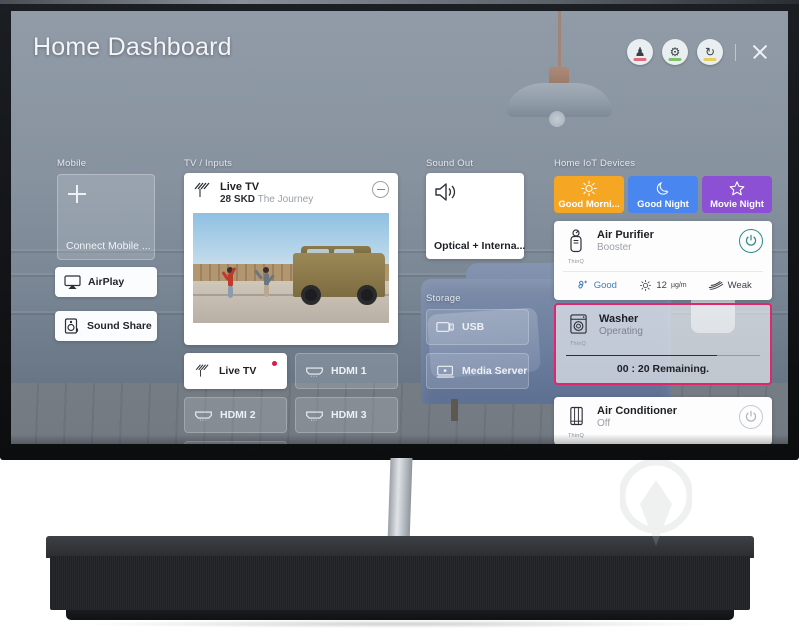  I want to click on input-tile-hdmi-1: HDMI 1, so click(346, 371).